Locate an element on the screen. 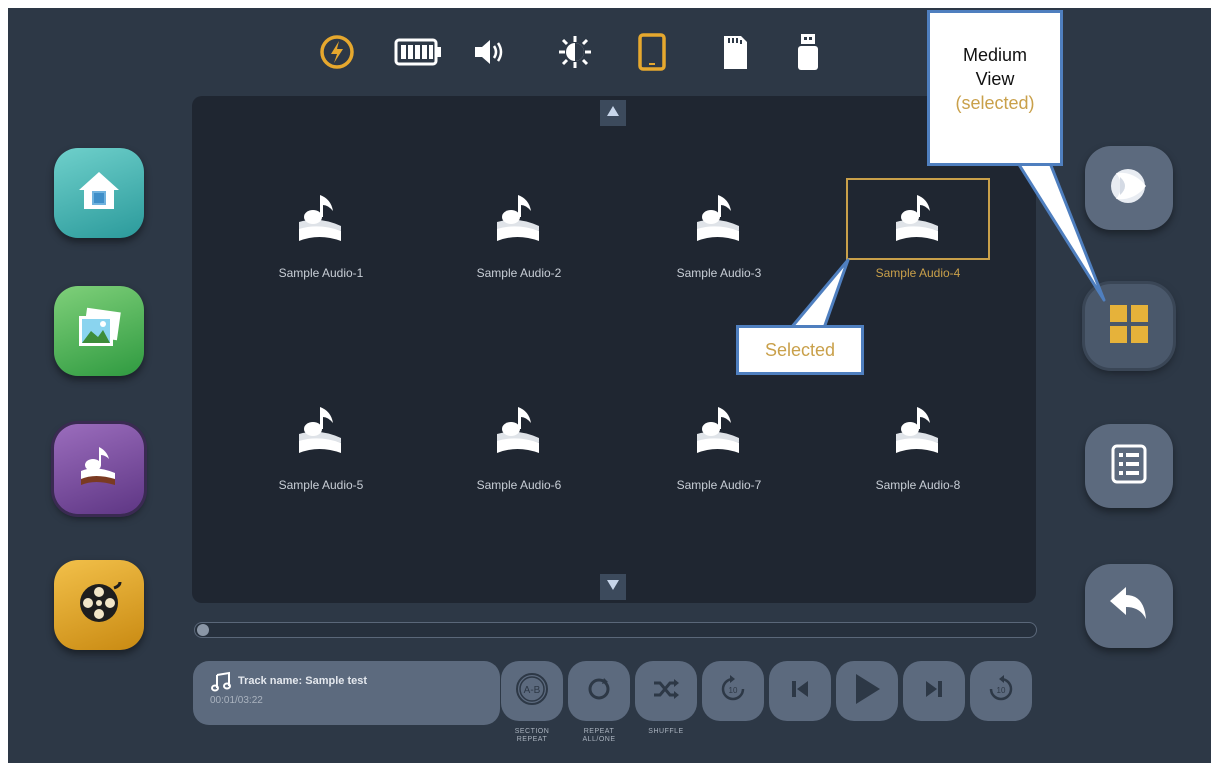 The height and width of the screenshot is (763, 1211). callout-selected-state: (selected) is located at coordinates (995, 103).